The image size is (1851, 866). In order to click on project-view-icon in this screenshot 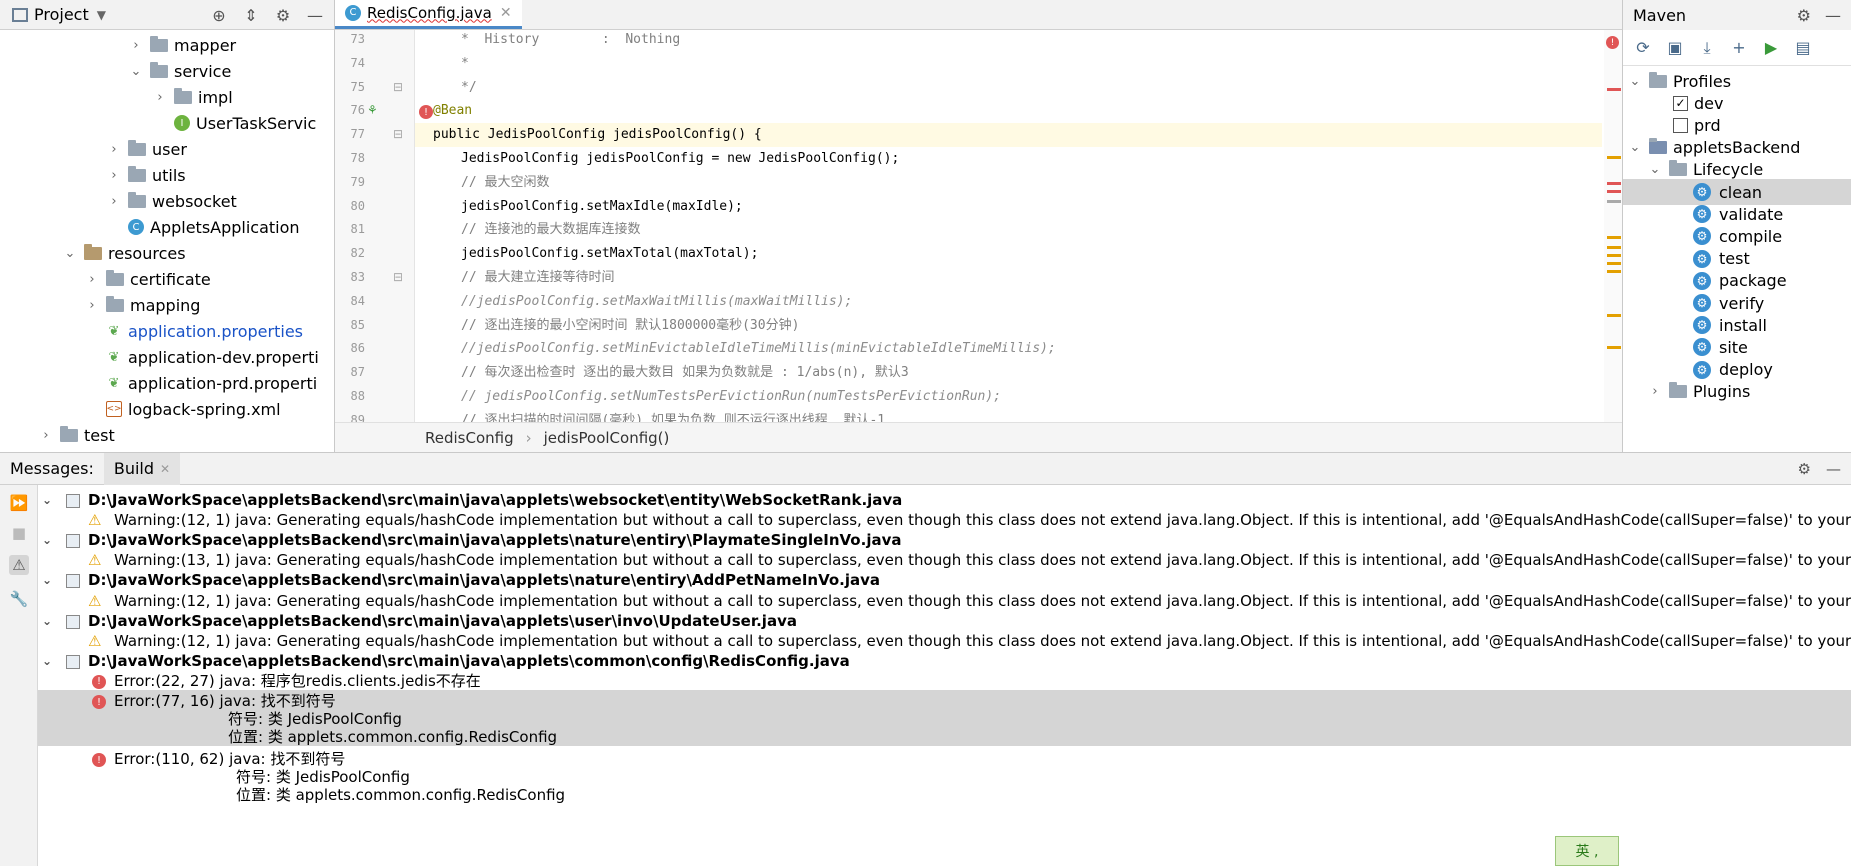, I will do `click(20, 14)`.